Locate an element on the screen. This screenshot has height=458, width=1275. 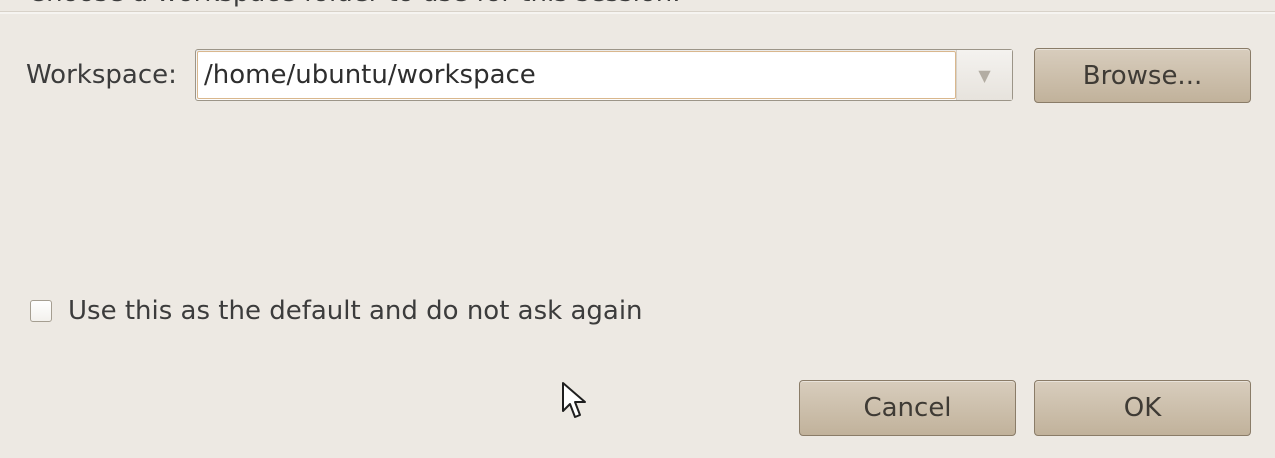
workspace-label: Workspace: is located at coordinates (101, 75).